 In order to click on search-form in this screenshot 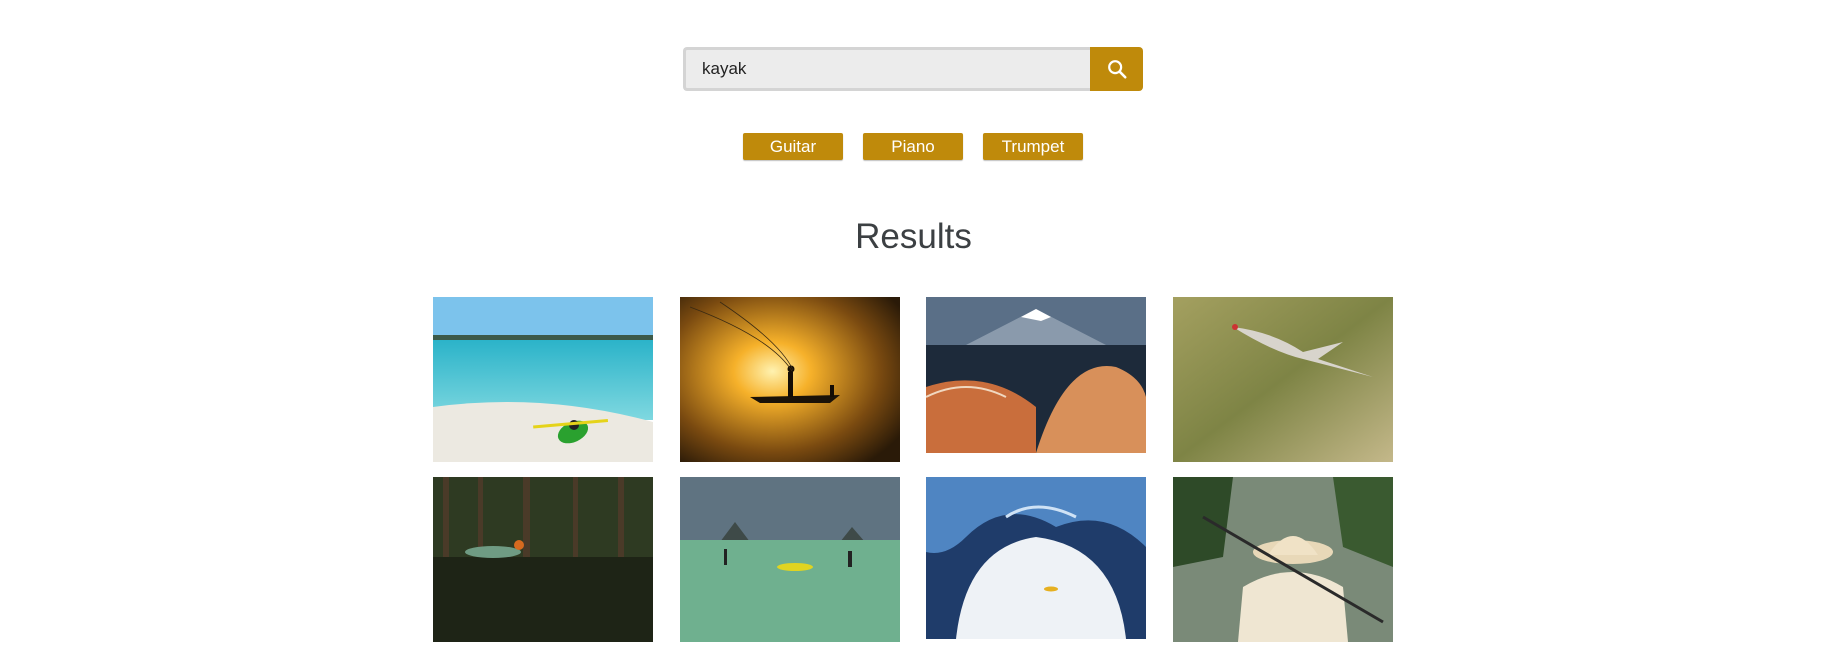, I will do `click(913, 69)`.